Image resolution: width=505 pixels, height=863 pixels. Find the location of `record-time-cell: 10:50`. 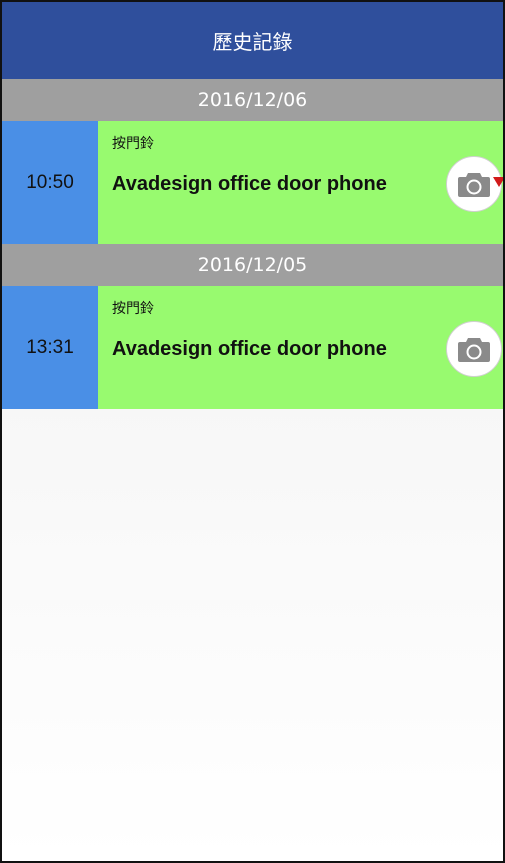

record-time-cell: 10:50 is located at coordinates (50, 182).